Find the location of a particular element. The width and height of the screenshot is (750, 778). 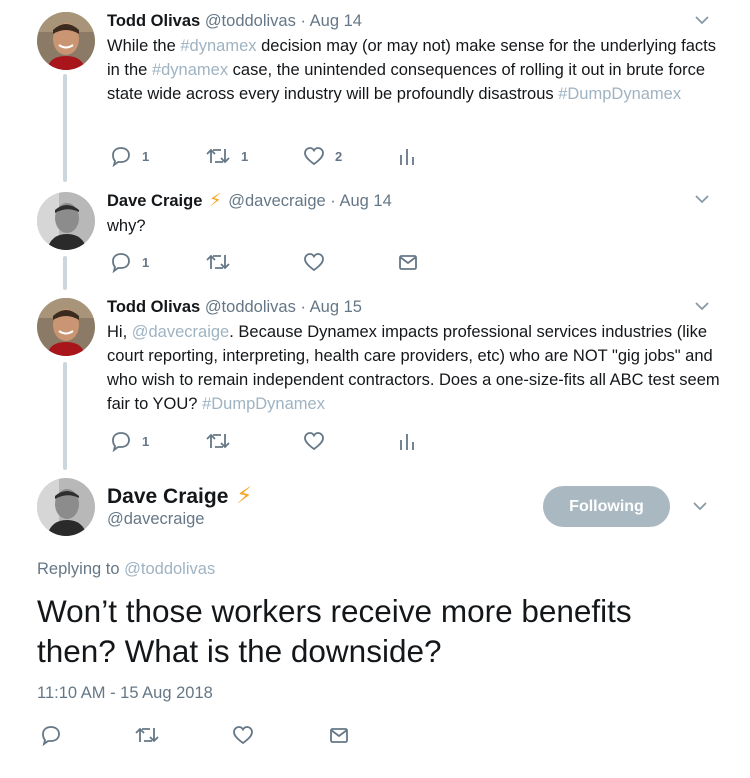

tweet-date: Aug 15 is located at coordinates (336, 307).